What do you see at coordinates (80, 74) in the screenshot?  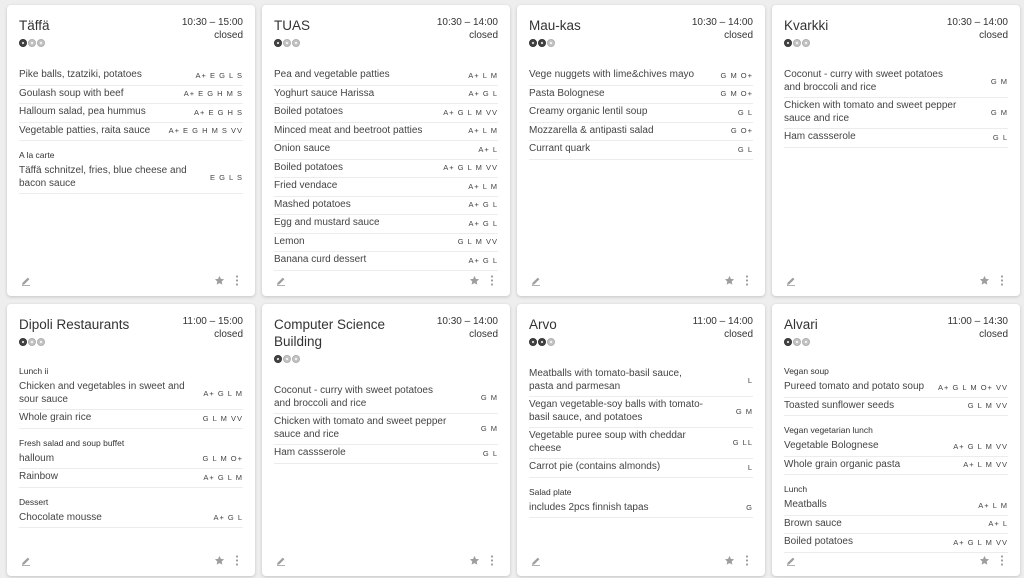 I see `menu-item-name: Pike balls, tzatziki, potatoes` at bounding box center [80, 74].